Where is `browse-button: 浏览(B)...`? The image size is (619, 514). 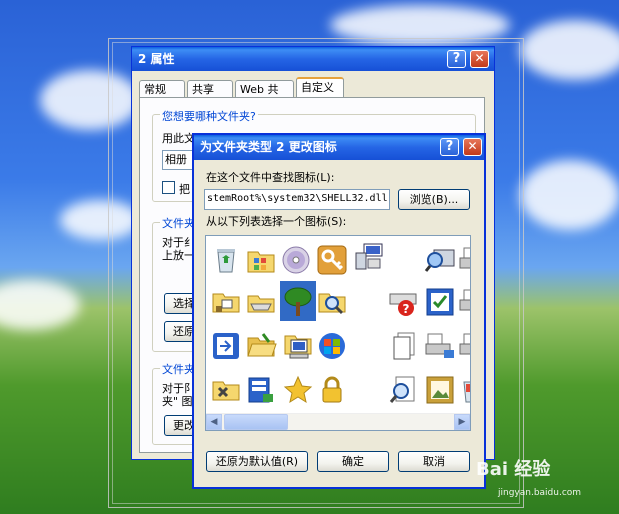 browse-button: 浏览(B)... is located at coordinates (434, 199).